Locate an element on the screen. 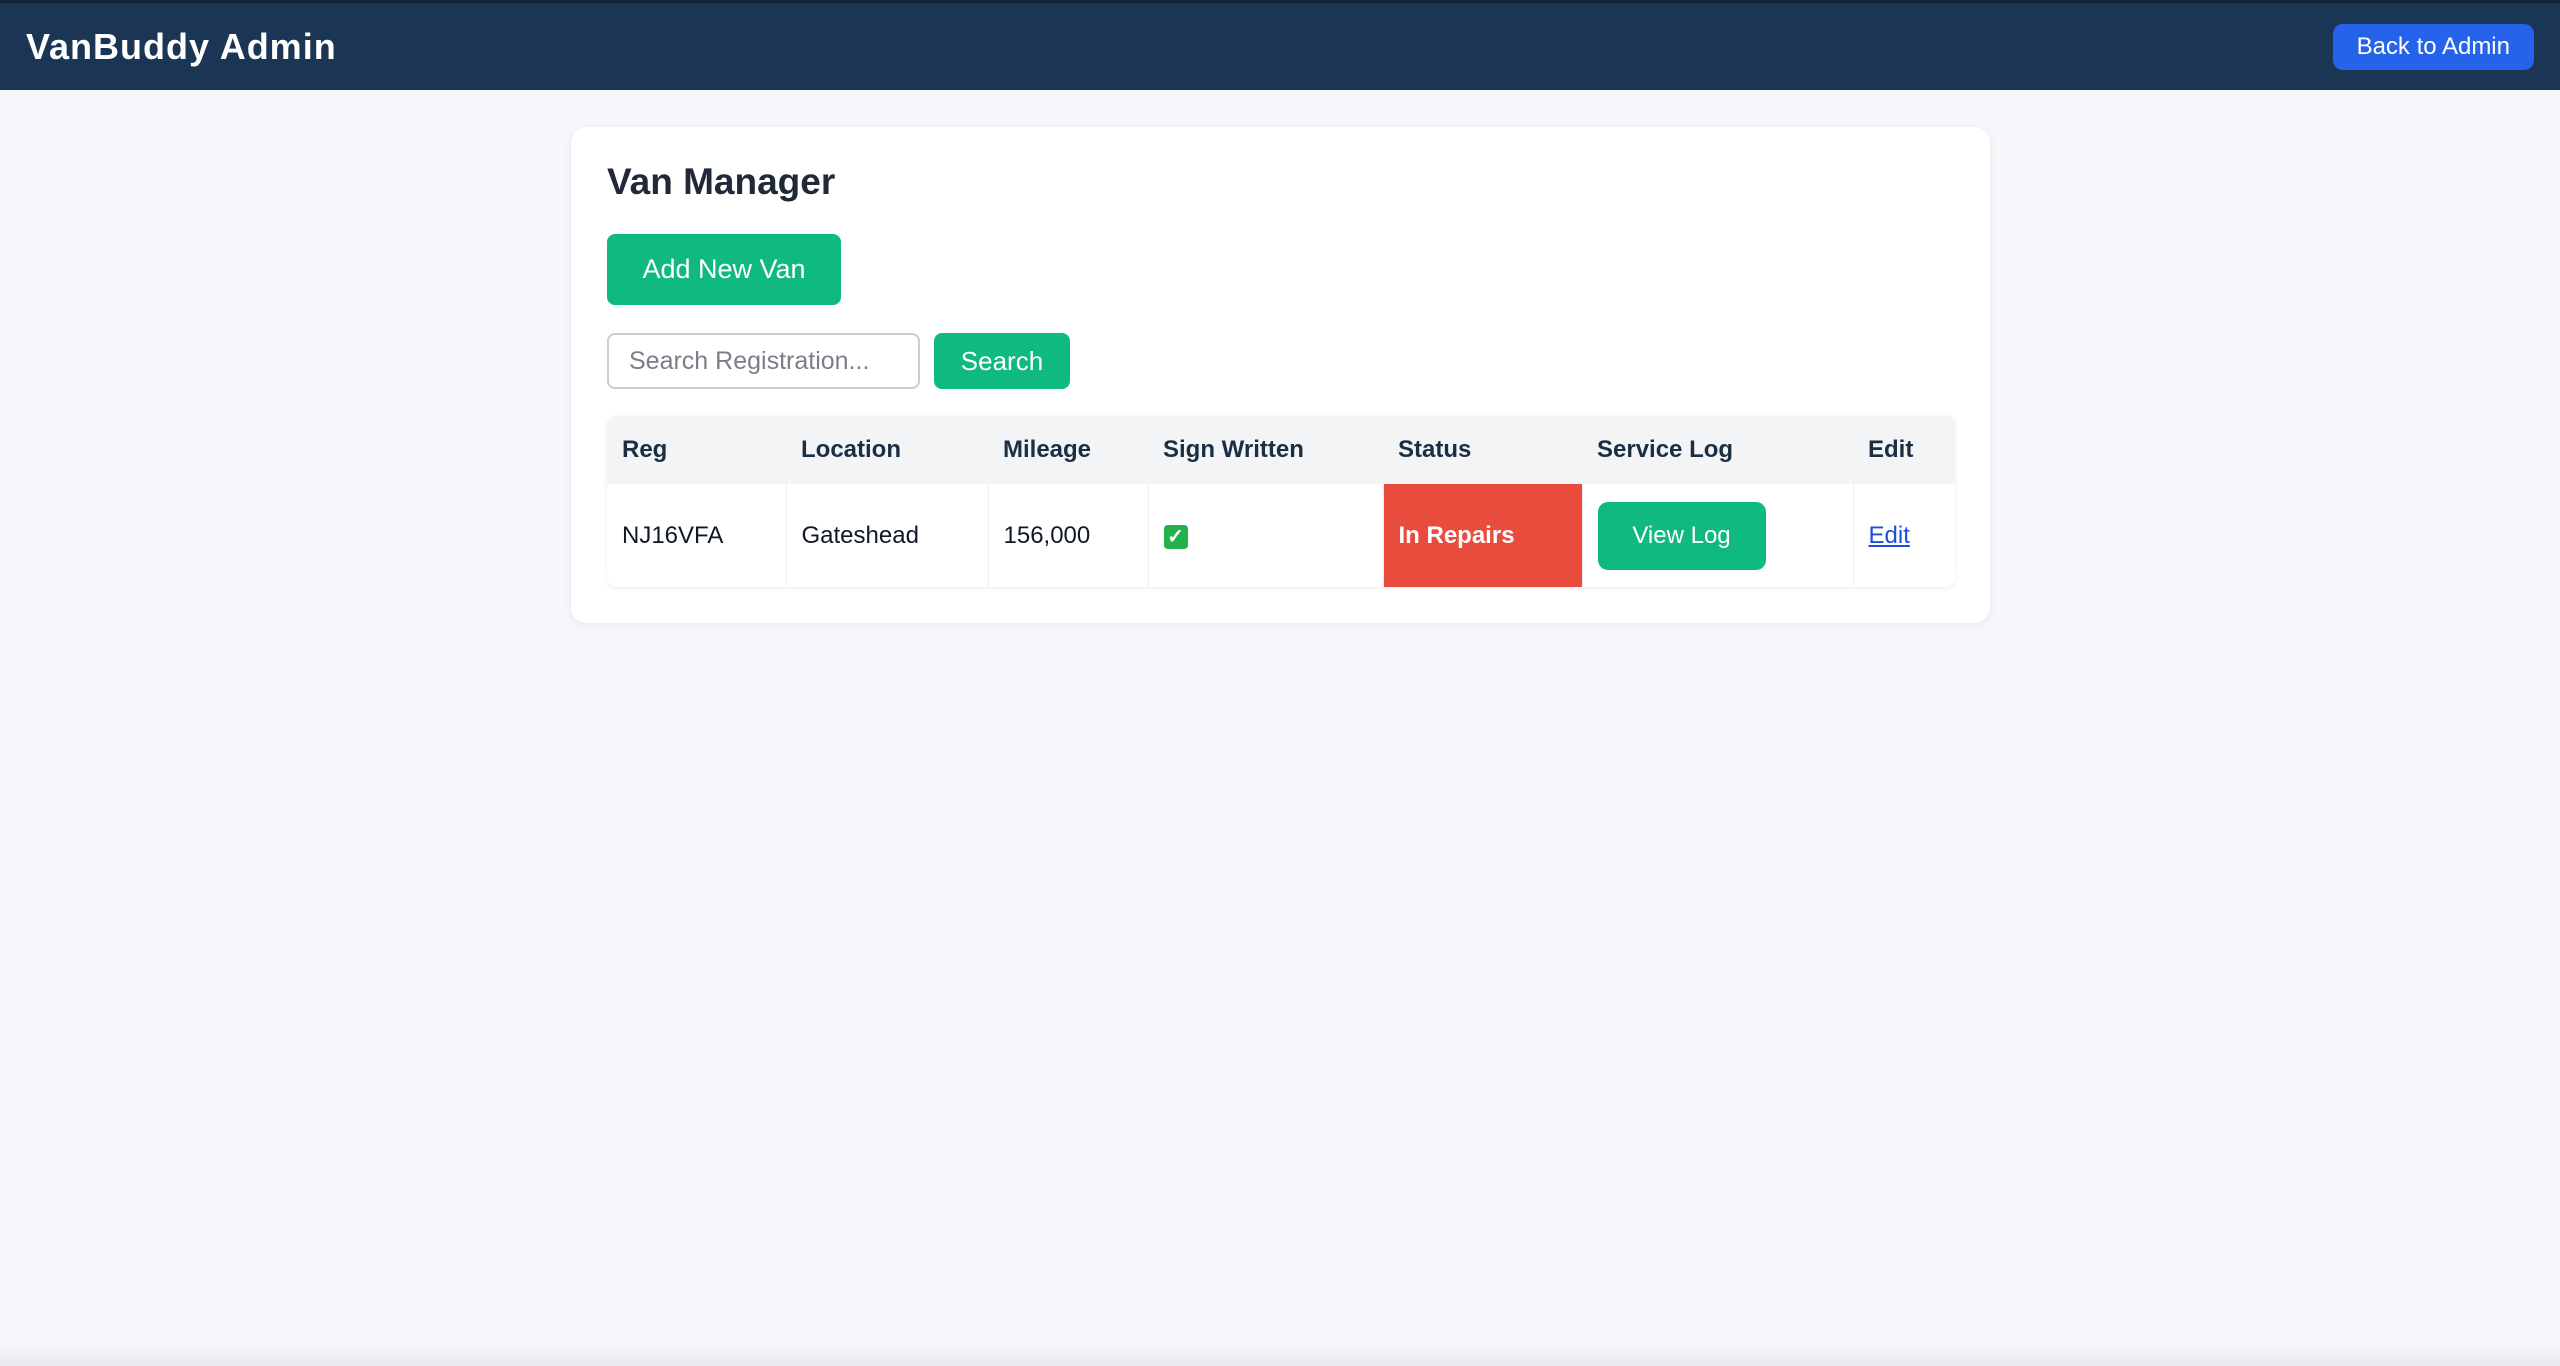  sign-written-cell: ✓ is located at coordinates (1266, 535).